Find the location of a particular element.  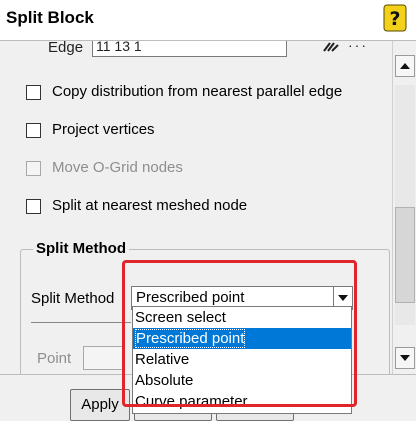

edge-field: 11 13 1 is located at coordinates (189, 49).